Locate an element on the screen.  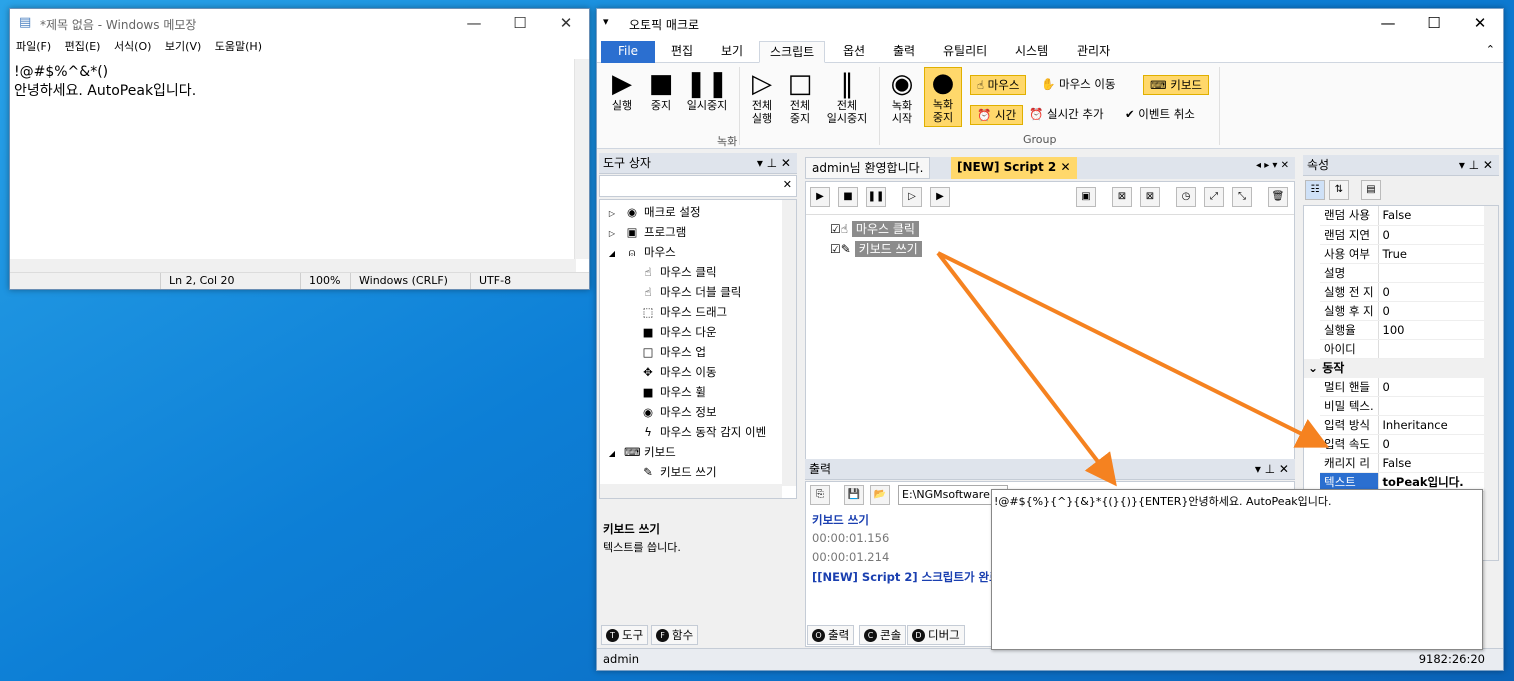
annotation-arrows is located at coordinates (1133, 369).